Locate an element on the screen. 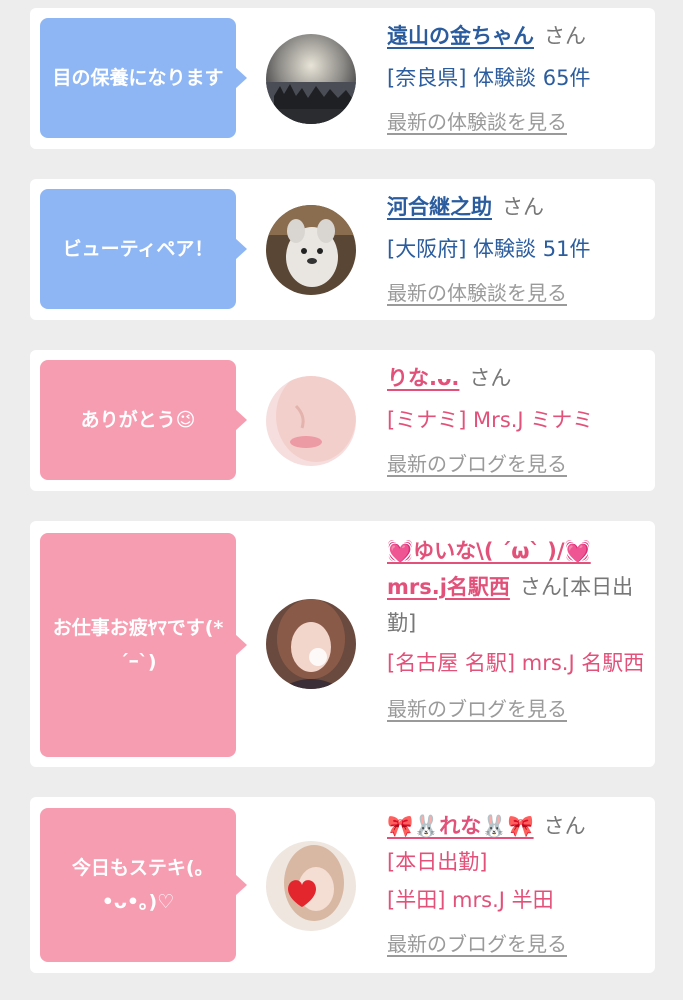  stuffed-animal-avatar-icon is located at coordinates (311, 250).